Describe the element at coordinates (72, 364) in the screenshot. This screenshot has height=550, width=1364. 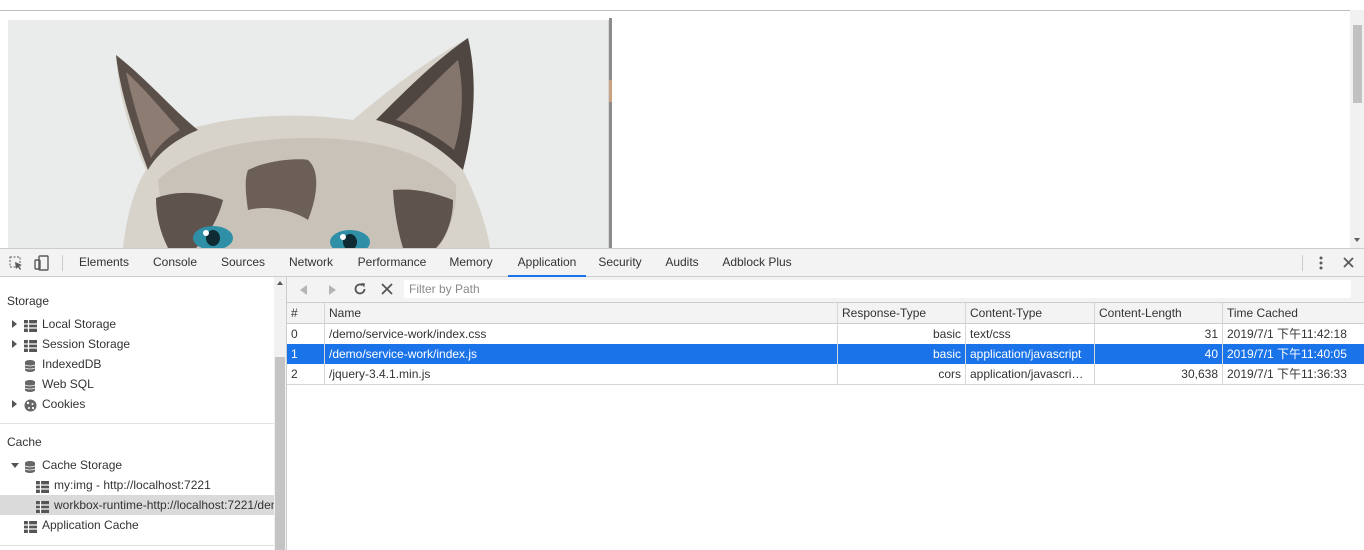
I see `sidebar-item-label: IndexedDB` at that location.